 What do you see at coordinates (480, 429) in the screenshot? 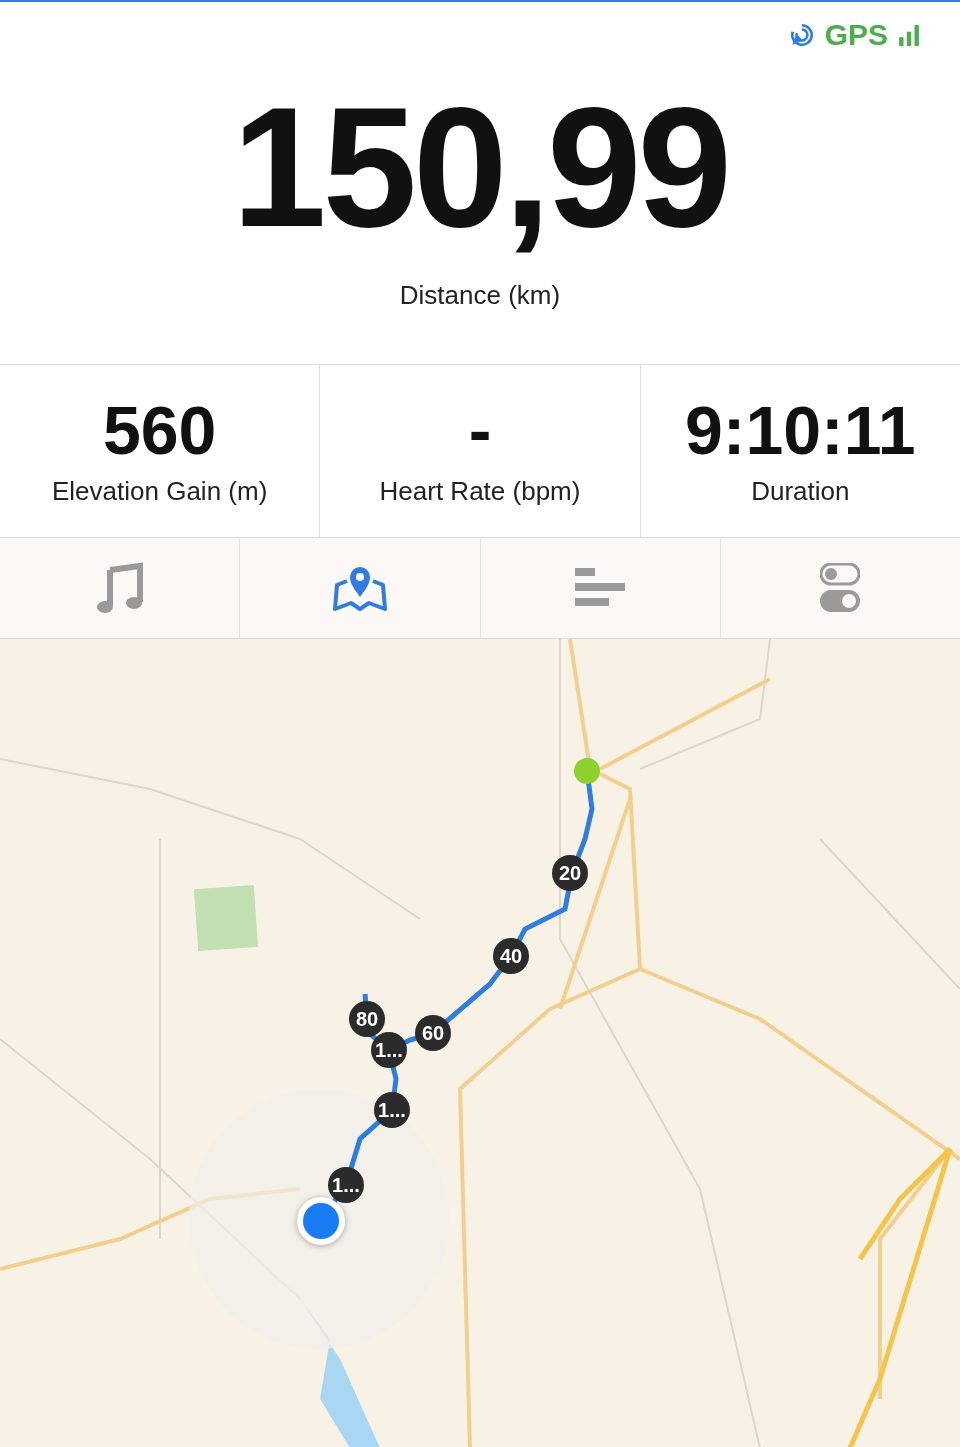
I see `metric-value: -` at bounding box center [480, 429].